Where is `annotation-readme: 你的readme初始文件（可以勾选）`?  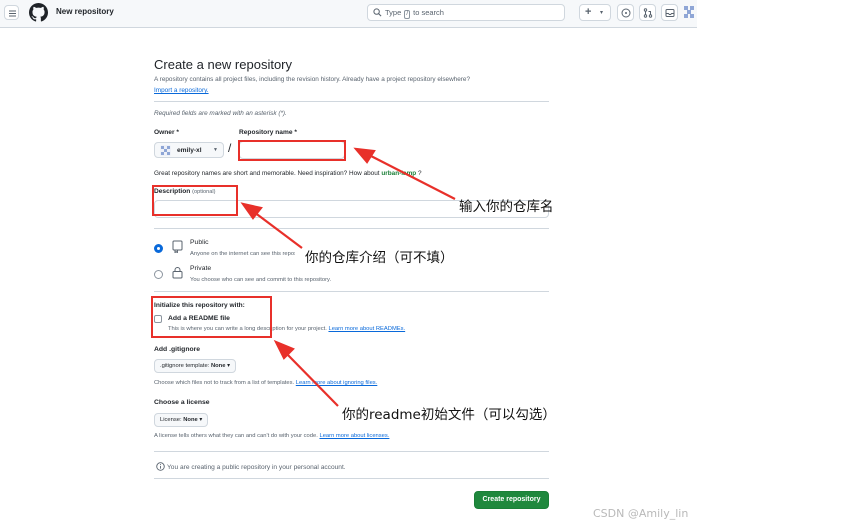
annotation-readme: 你的readme初始文件（可以勾选） is located at coordinates (449, 415).